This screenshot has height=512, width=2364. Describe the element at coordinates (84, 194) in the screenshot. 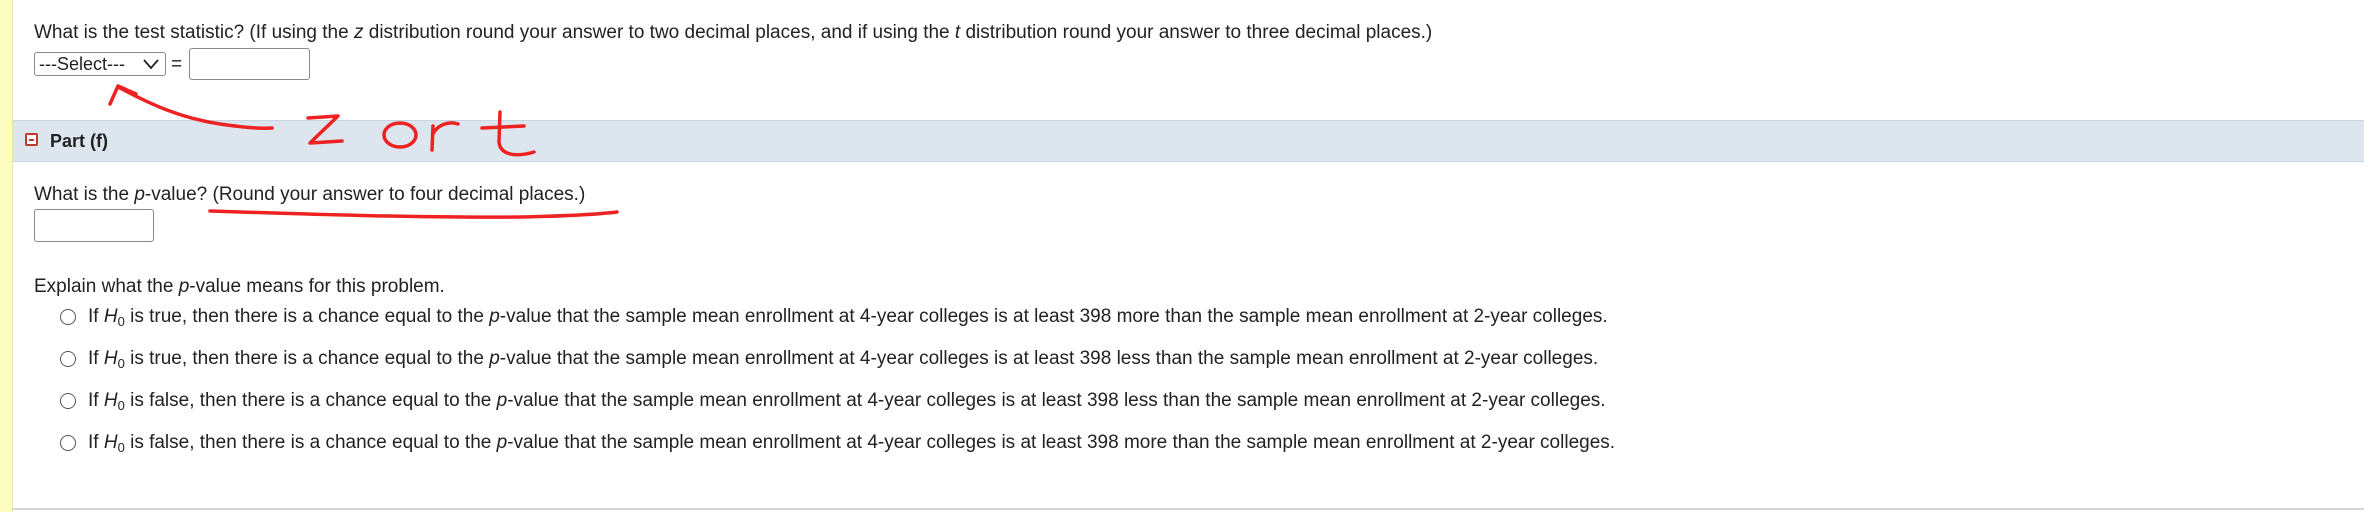

I see `question-text: What is the` at that location.